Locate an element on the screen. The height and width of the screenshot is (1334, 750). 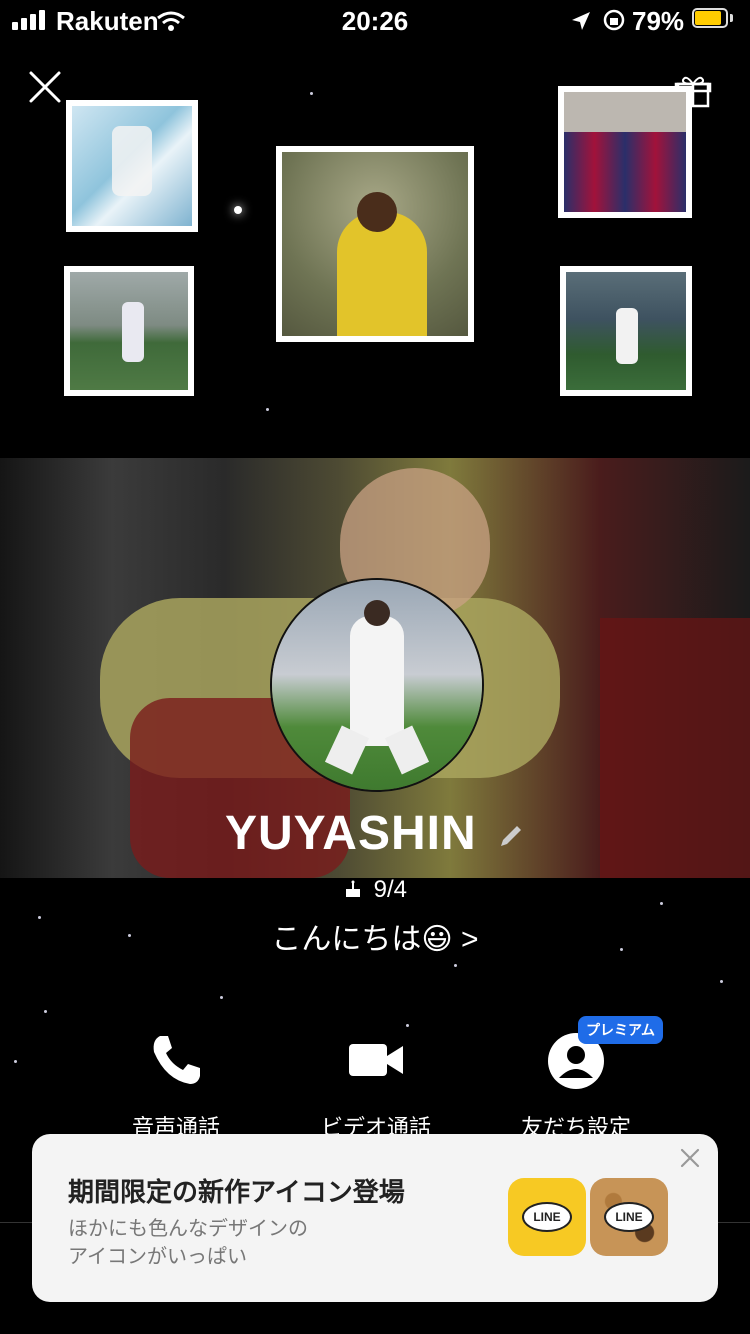
banner-subtitle-line1: ほかにも色んなデザインの is located at coordinates (188, 1229).